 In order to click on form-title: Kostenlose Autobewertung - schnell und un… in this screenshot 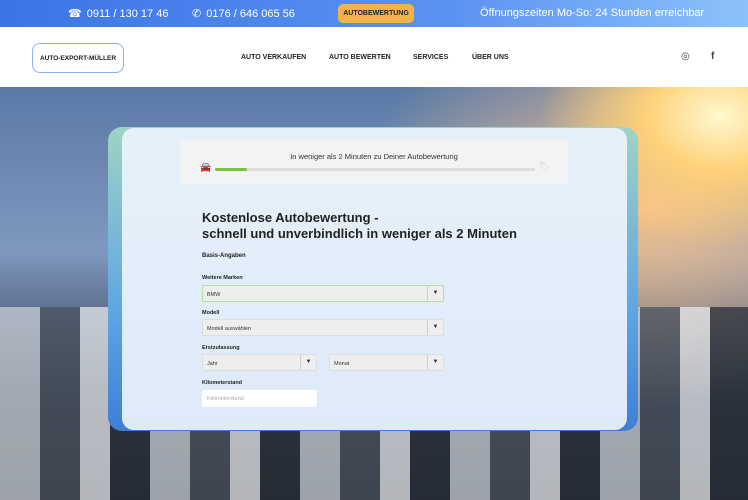, I will do `click(359, 225)`.